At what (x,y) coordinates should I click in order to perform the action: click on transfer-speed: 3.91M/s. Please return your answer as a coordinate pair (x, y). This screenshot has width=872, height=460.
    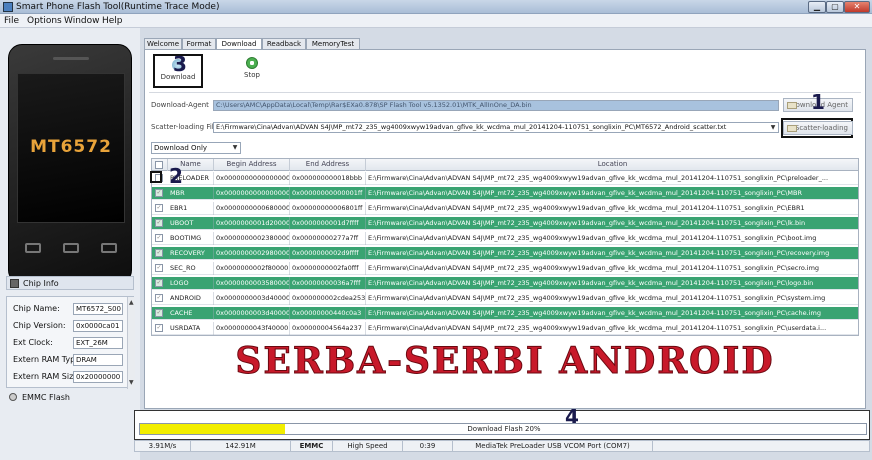
    Looking at the image, I should click on (163, 446).